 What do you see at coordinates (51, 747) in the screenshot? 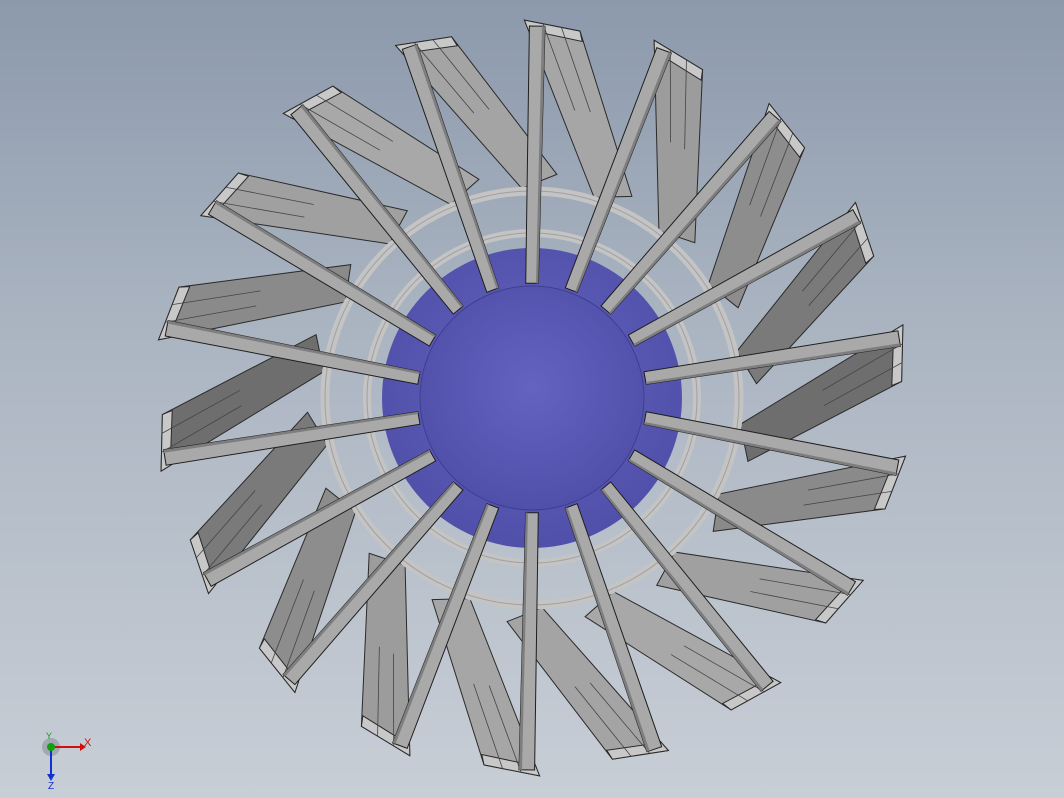
I see `triad-y-dot` at bounding box center [51, 747].